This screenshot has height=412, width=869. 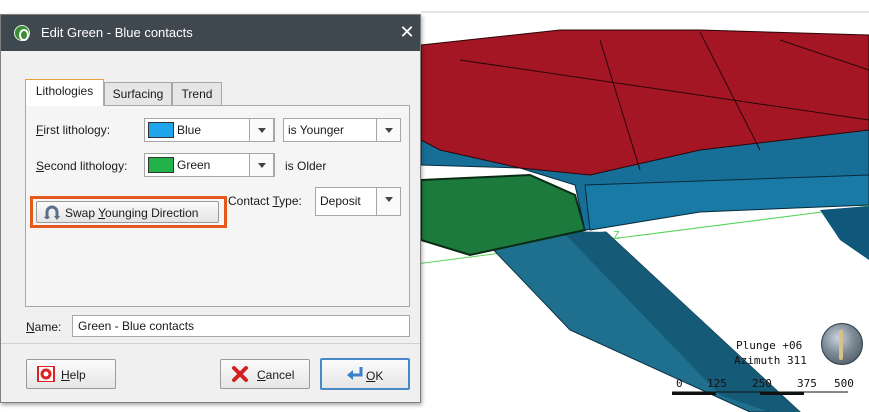 I want to click on plunge-readout: Plunge +06, so click(x=769, y=345).